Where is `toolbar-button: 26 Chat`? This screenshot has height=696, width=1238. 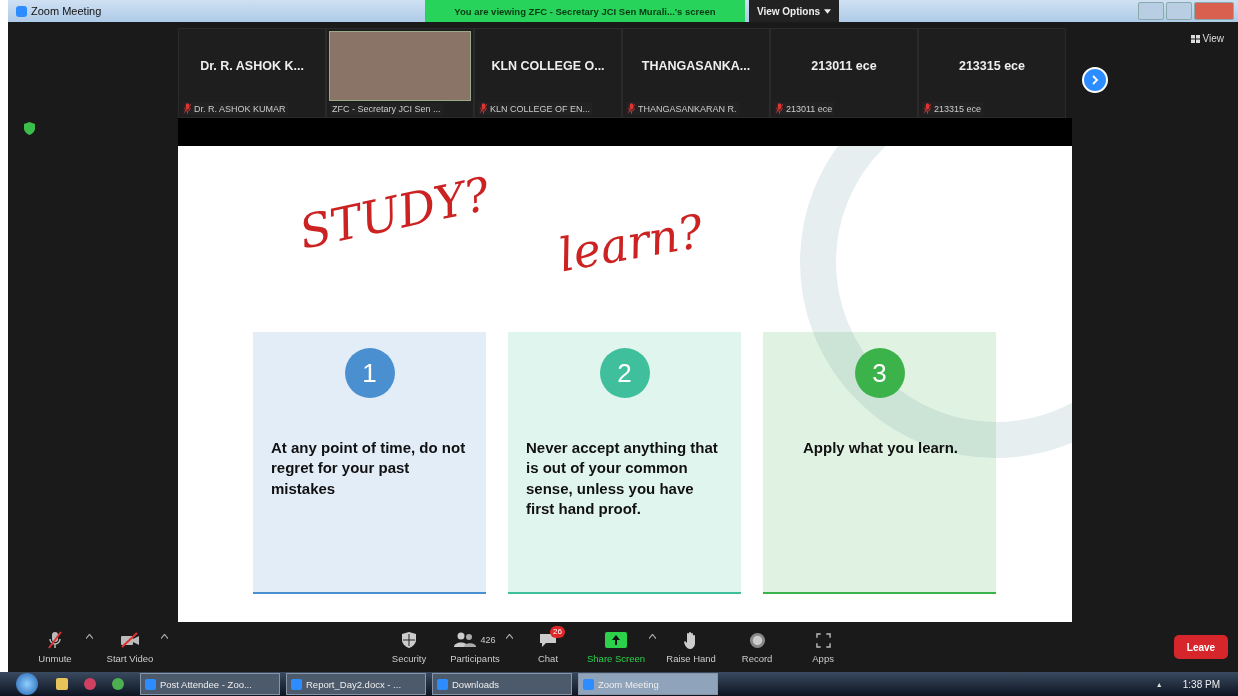 toolbar-button: 26 Chat is located at coordinates (548, 647).